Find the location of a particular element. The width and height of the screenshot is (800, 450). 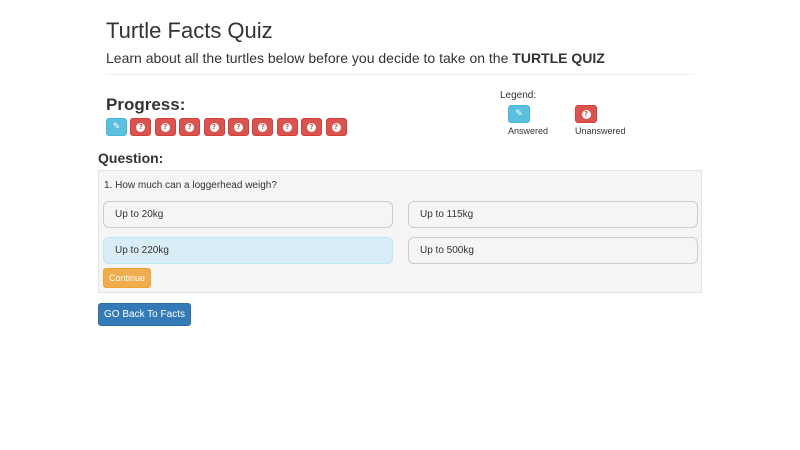

progress-item-3: ? is located at coordinates (165, 127).